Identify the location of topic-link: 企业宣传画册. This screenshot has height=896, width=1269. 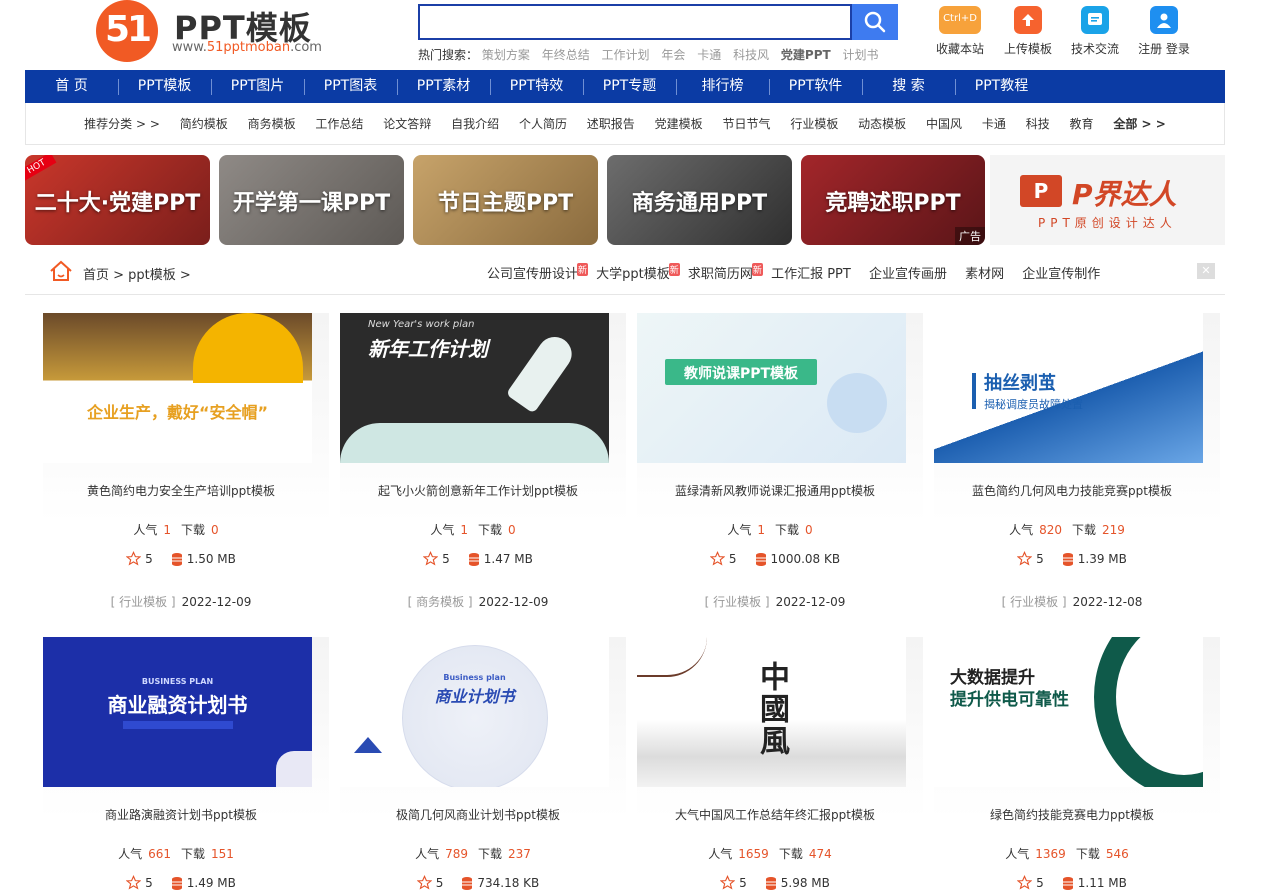
(908, 274).